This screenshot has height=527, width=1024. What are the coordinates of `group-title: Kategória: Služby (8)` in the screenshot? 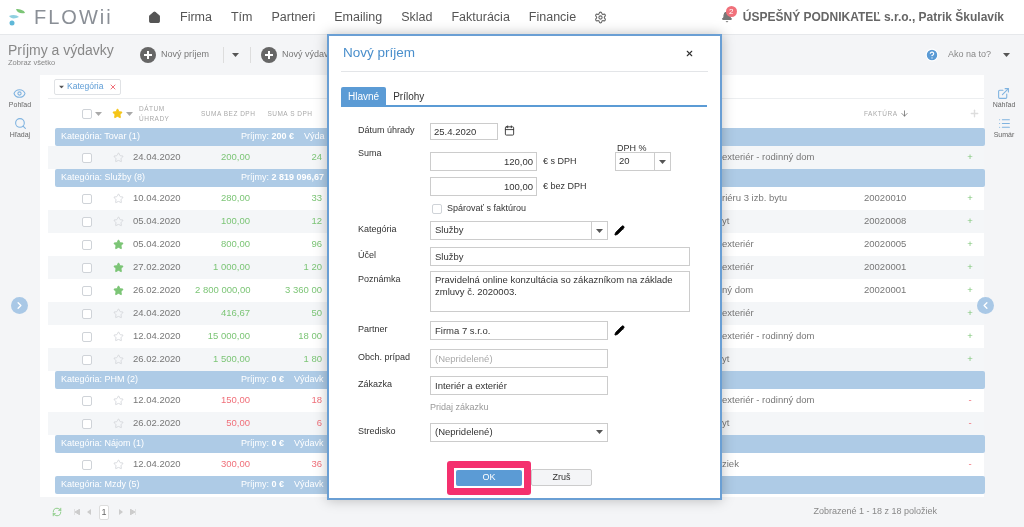 It's located at (104, 178).